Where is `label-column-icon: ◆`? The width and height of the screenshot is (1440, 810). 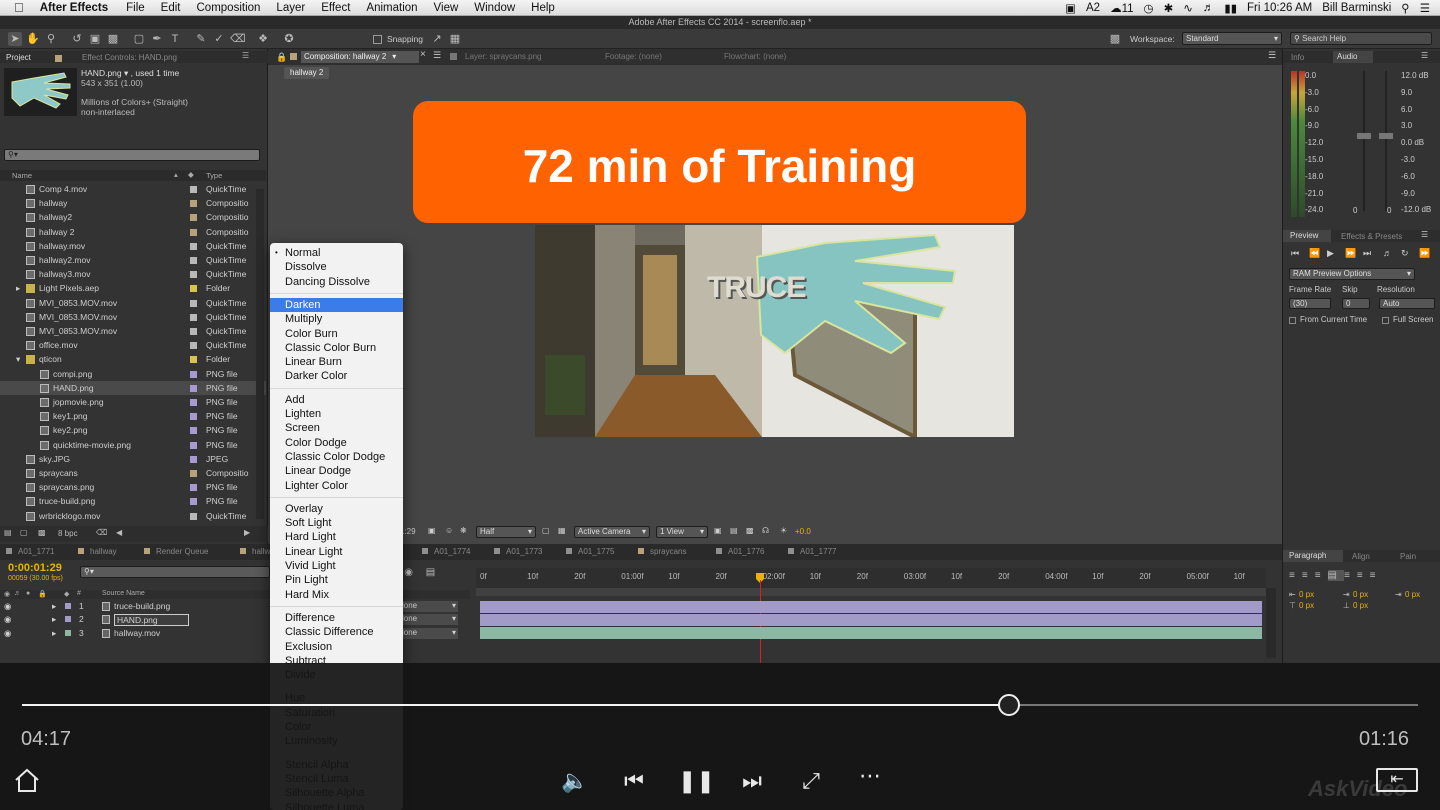 label-column-icon: ◆ is located at coordinates (66, 594).